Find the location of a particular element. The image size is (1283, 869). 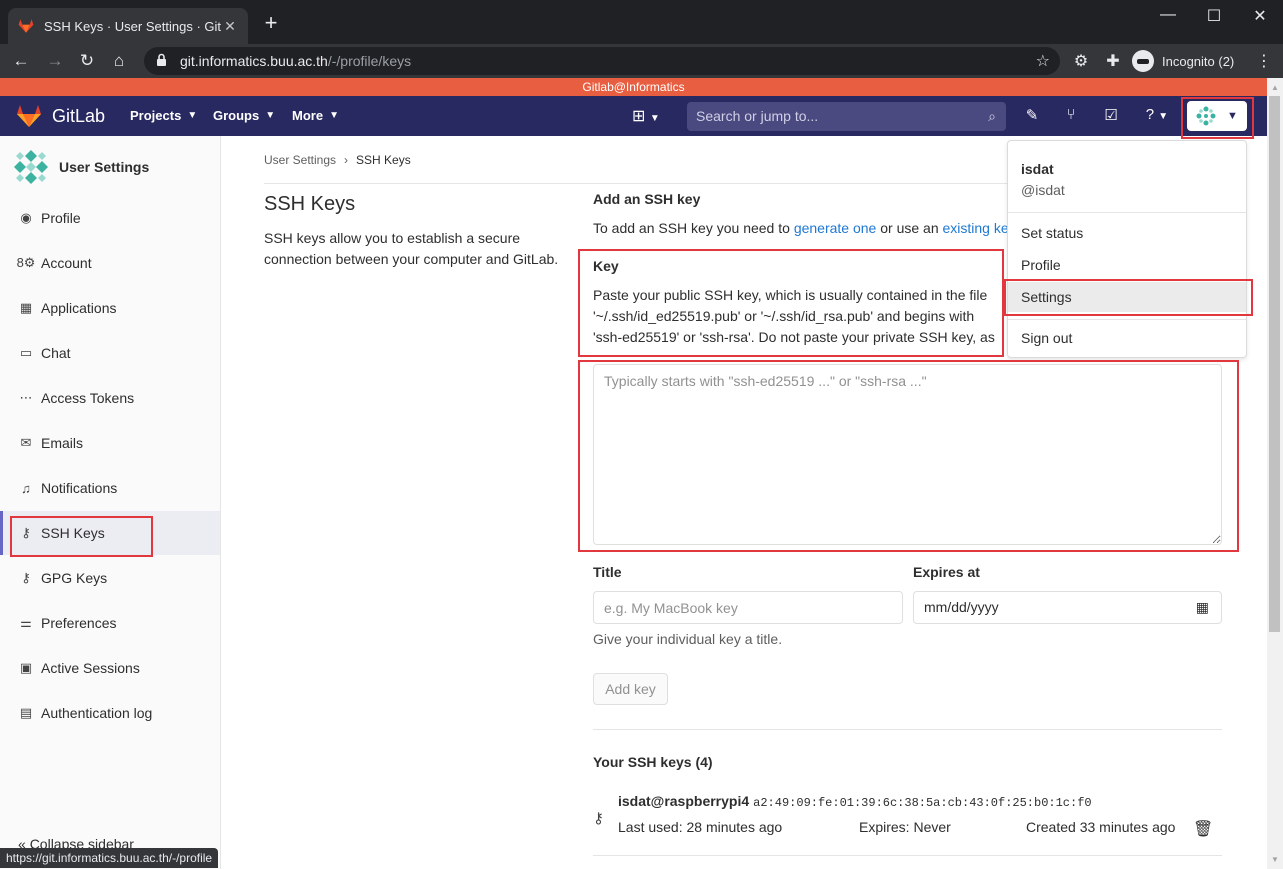

sidebar-item-gpg-keys: ⚷ GPG Keys is located at coordinates (110, 578).